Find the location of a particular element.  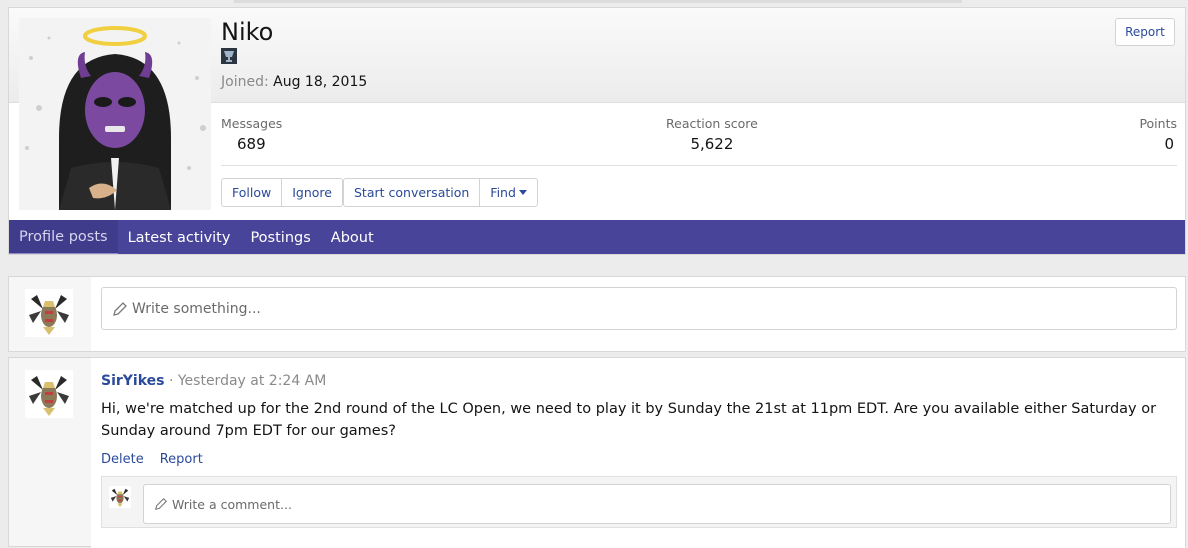

comment-user-avatar is located at coordinates (120, 497).